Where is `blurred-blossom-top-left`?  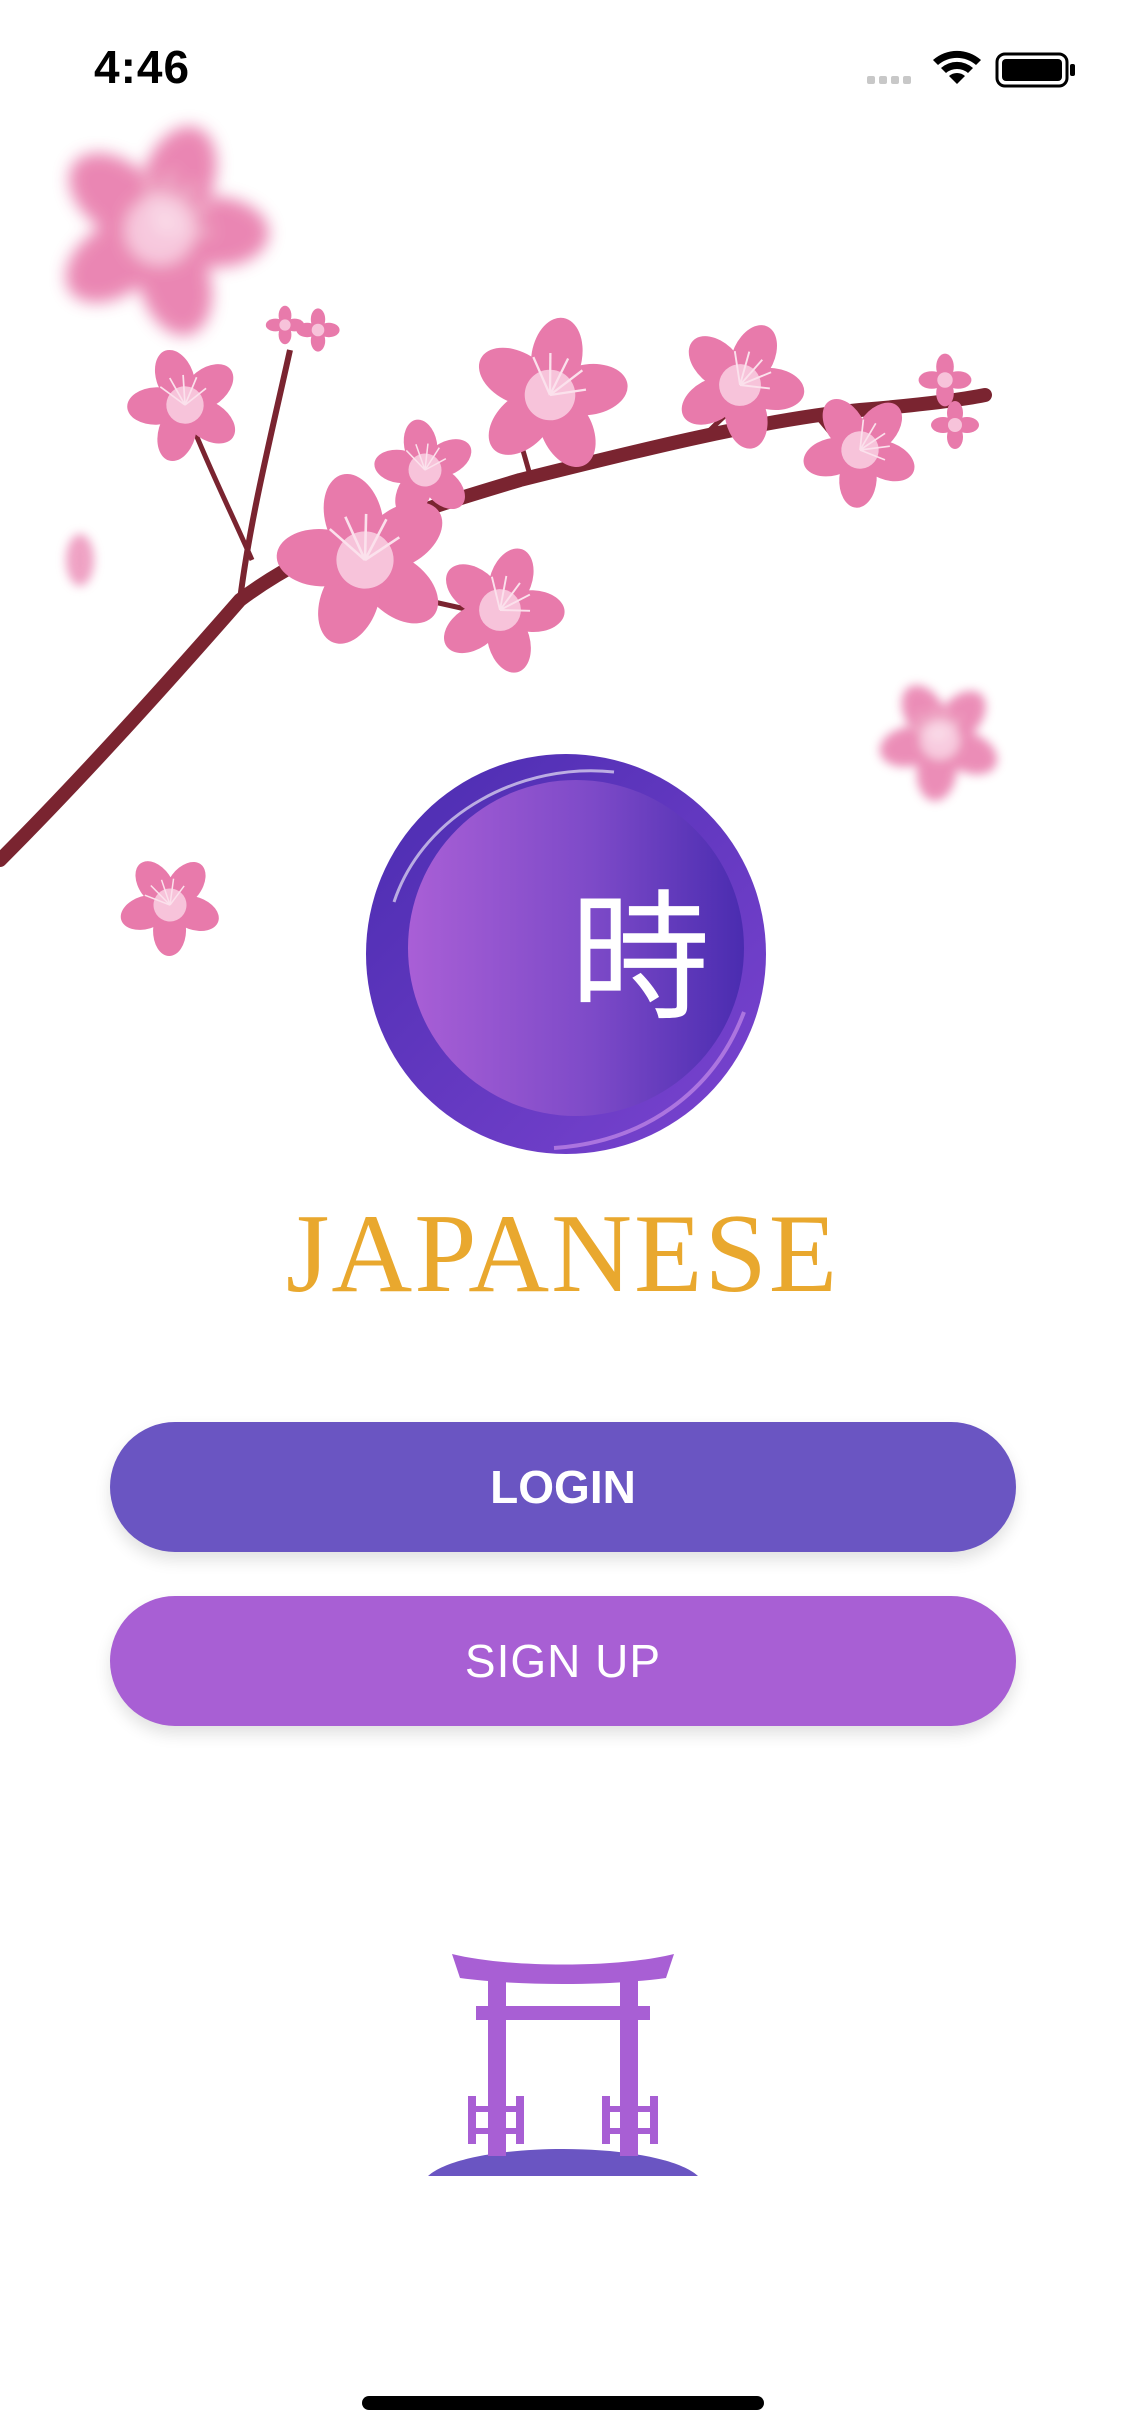
blurred-blossom-top-left is located at coordinates (160, 230).